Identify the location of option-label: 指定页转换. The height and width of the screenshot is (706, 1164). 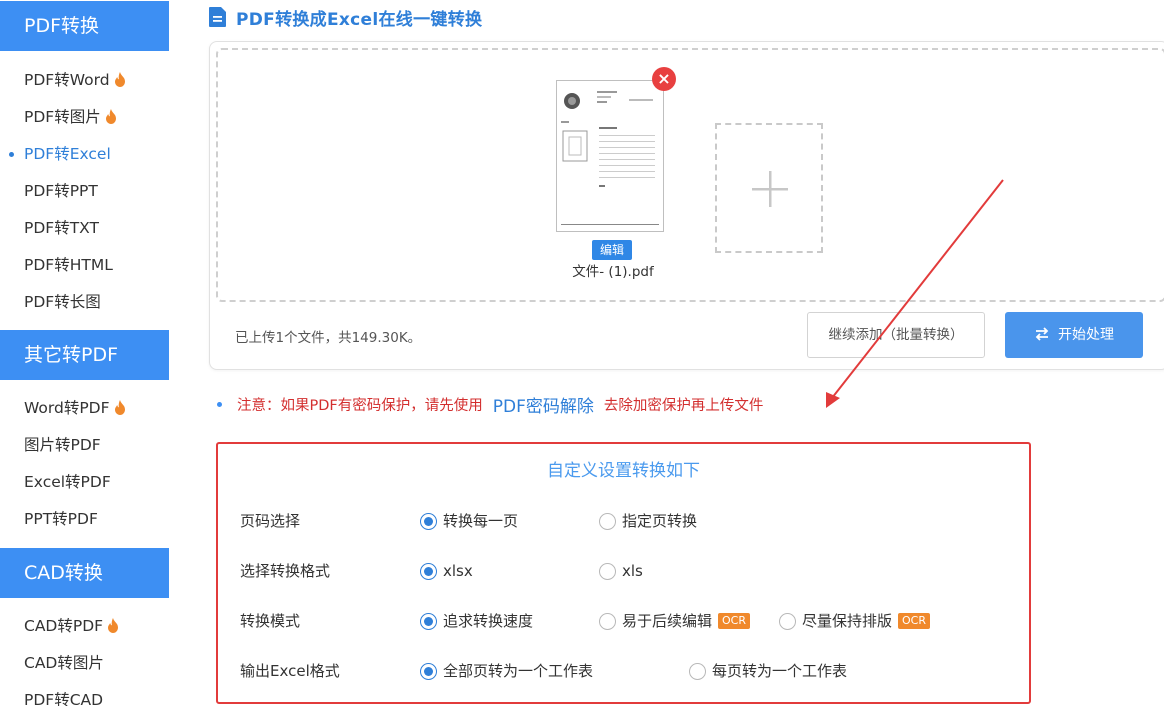
(660, 521).